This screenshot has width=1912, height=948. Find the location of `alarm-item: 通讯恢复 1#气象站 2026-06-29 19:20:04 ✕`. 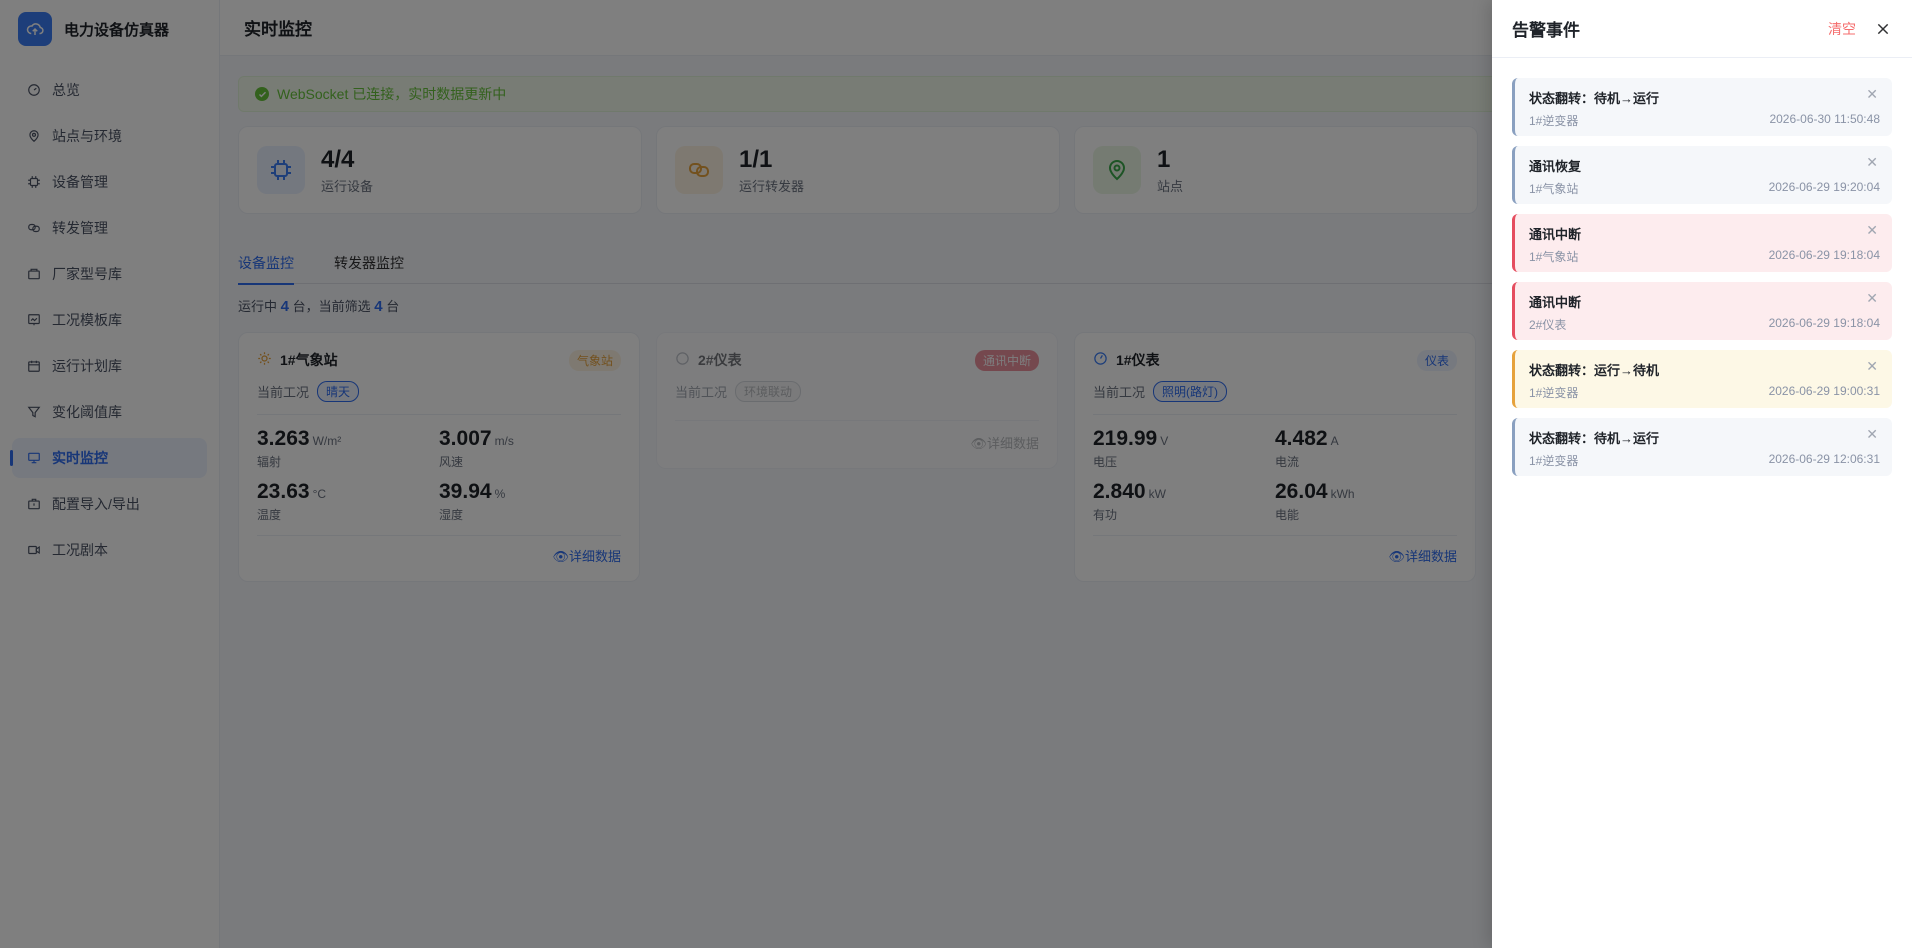

alarm-item: 通讯恢复 1#气象站 2026-06-29 19:20:04 ✕ is located at coordinates (1702, 175).